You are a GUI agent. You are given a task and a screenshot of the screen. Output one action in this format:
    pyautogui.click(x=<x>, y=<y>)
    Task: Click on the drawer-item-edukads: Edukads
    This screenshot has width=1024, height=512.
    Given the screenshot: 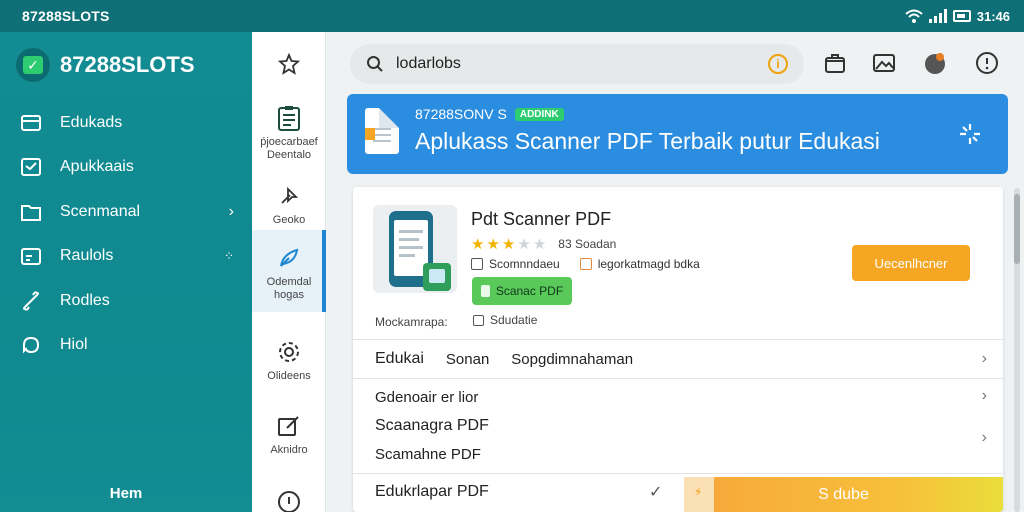 What is the action you would take?
    pyautogui.click(x=129, y=123)
    